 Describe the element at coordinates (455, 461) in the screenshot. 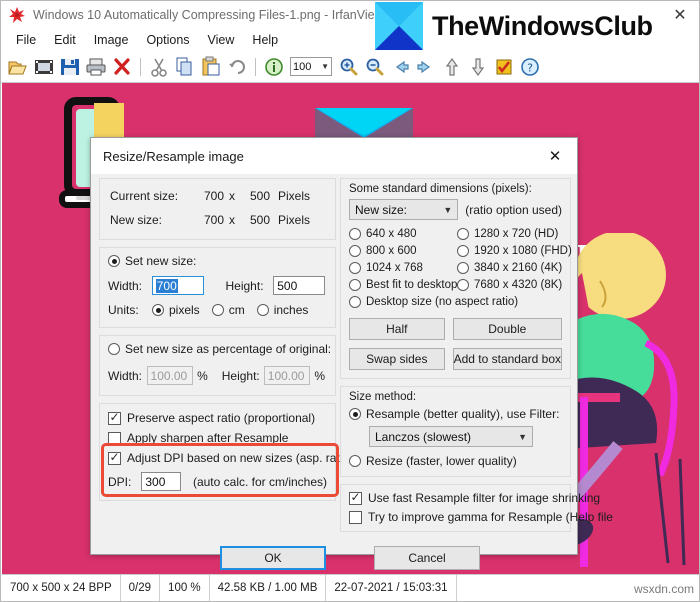

I see `resize-radio-row: Resize (faster, lower quality)` at that location.